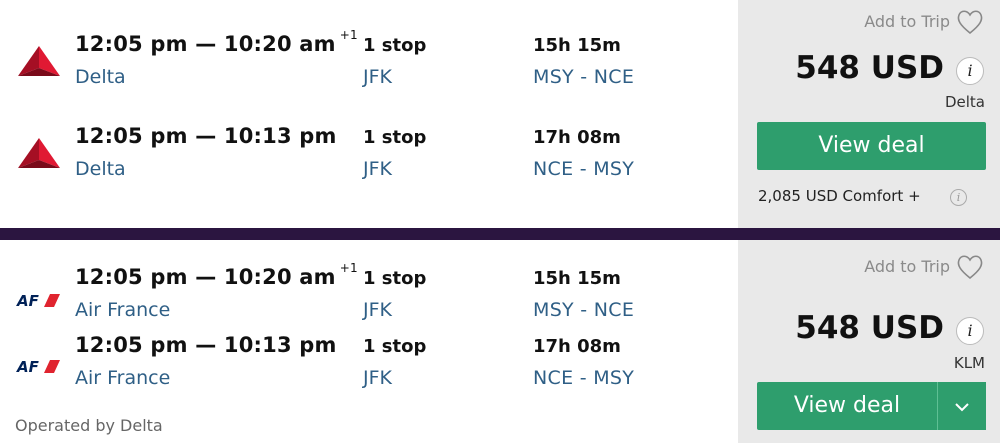  I want to click on deal-options-dropdown, so click(961, 406).